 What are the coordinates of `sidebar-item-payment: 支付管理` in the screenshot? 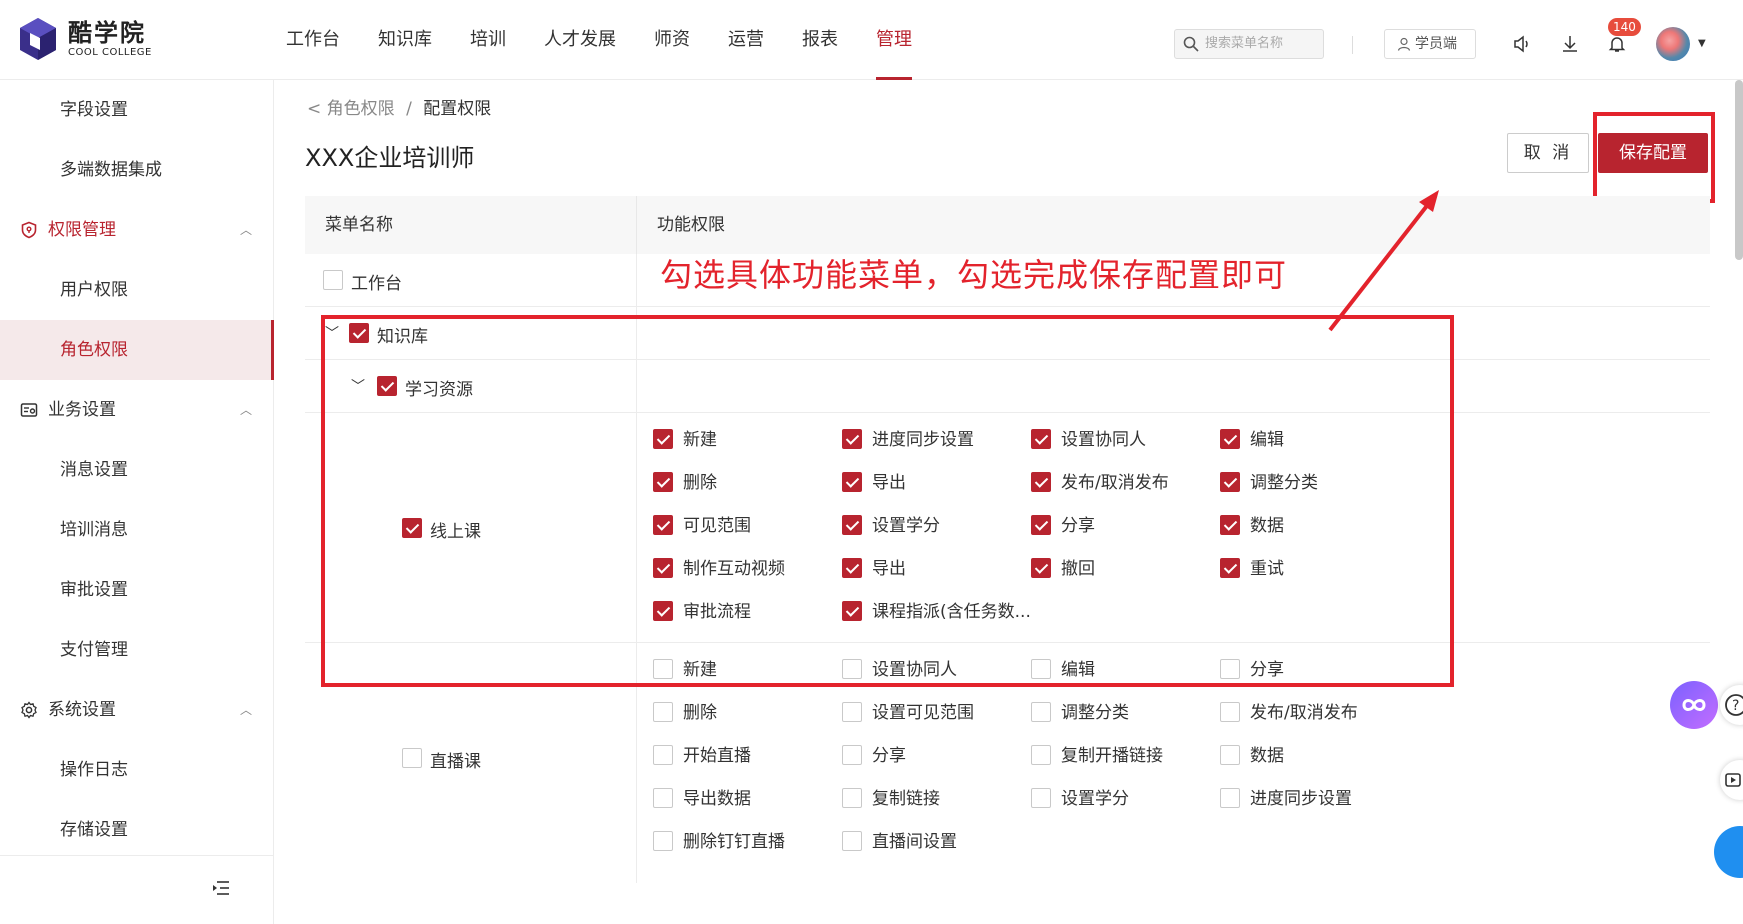 It's located at (137, 650).